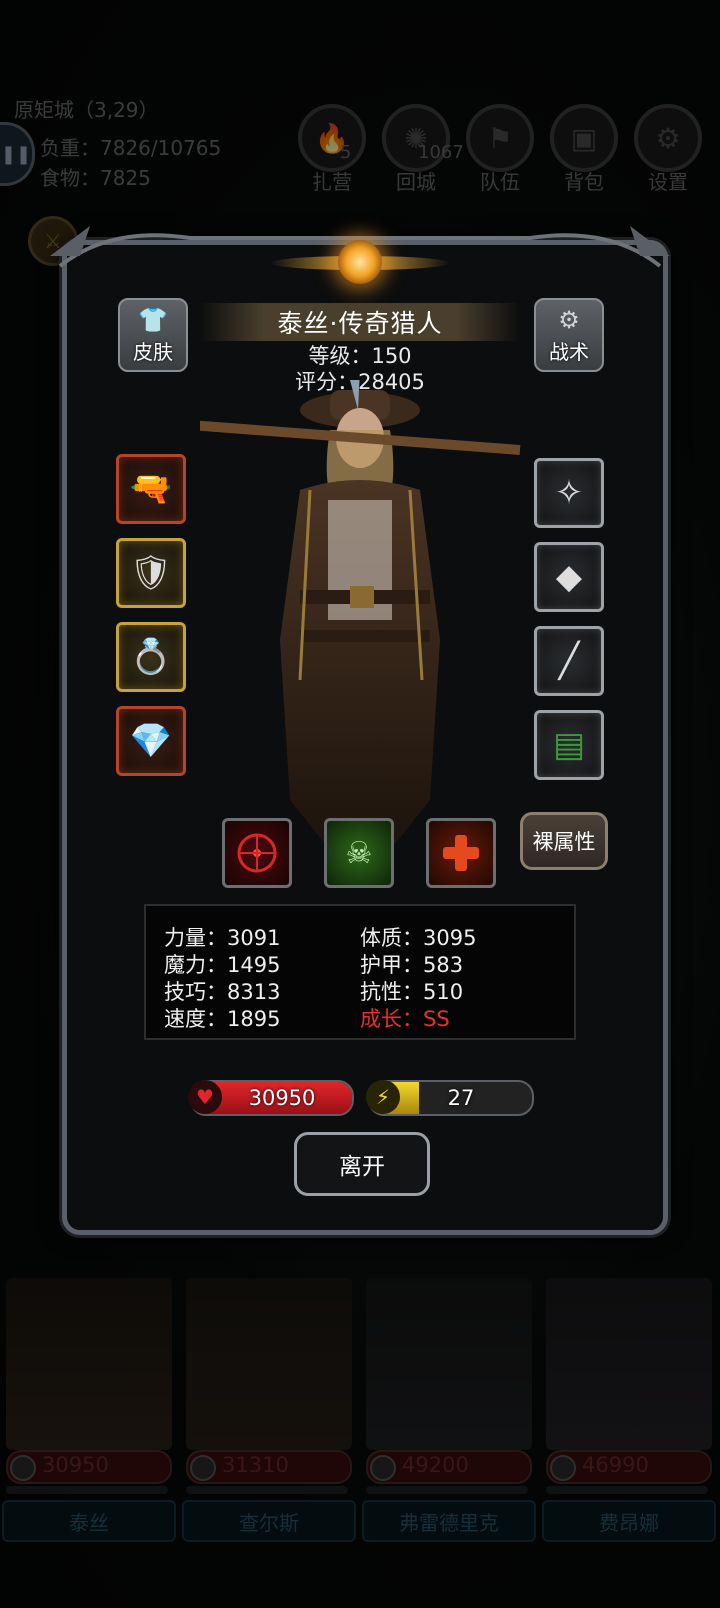 The width and height of the screenshot is (720, 1608). I want to click on ore-slot: ◆, so click(569, 577).